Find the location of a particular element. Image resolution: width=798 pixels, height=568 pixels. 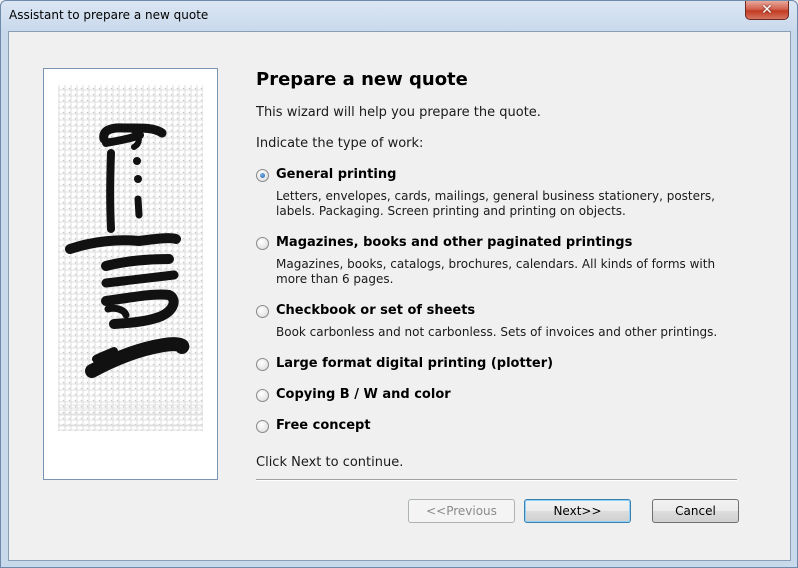

previous-button: <<Previous is located at coordinates (461, 511).